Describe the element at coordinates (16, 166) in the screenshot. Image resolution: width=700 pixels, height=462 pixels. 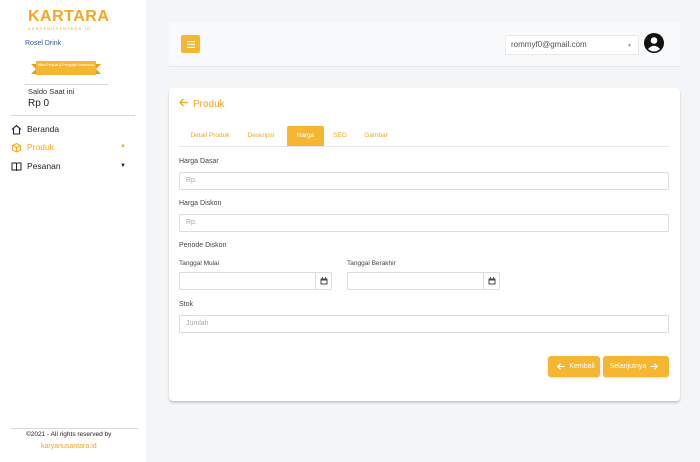
I see `book-icon` at that location.